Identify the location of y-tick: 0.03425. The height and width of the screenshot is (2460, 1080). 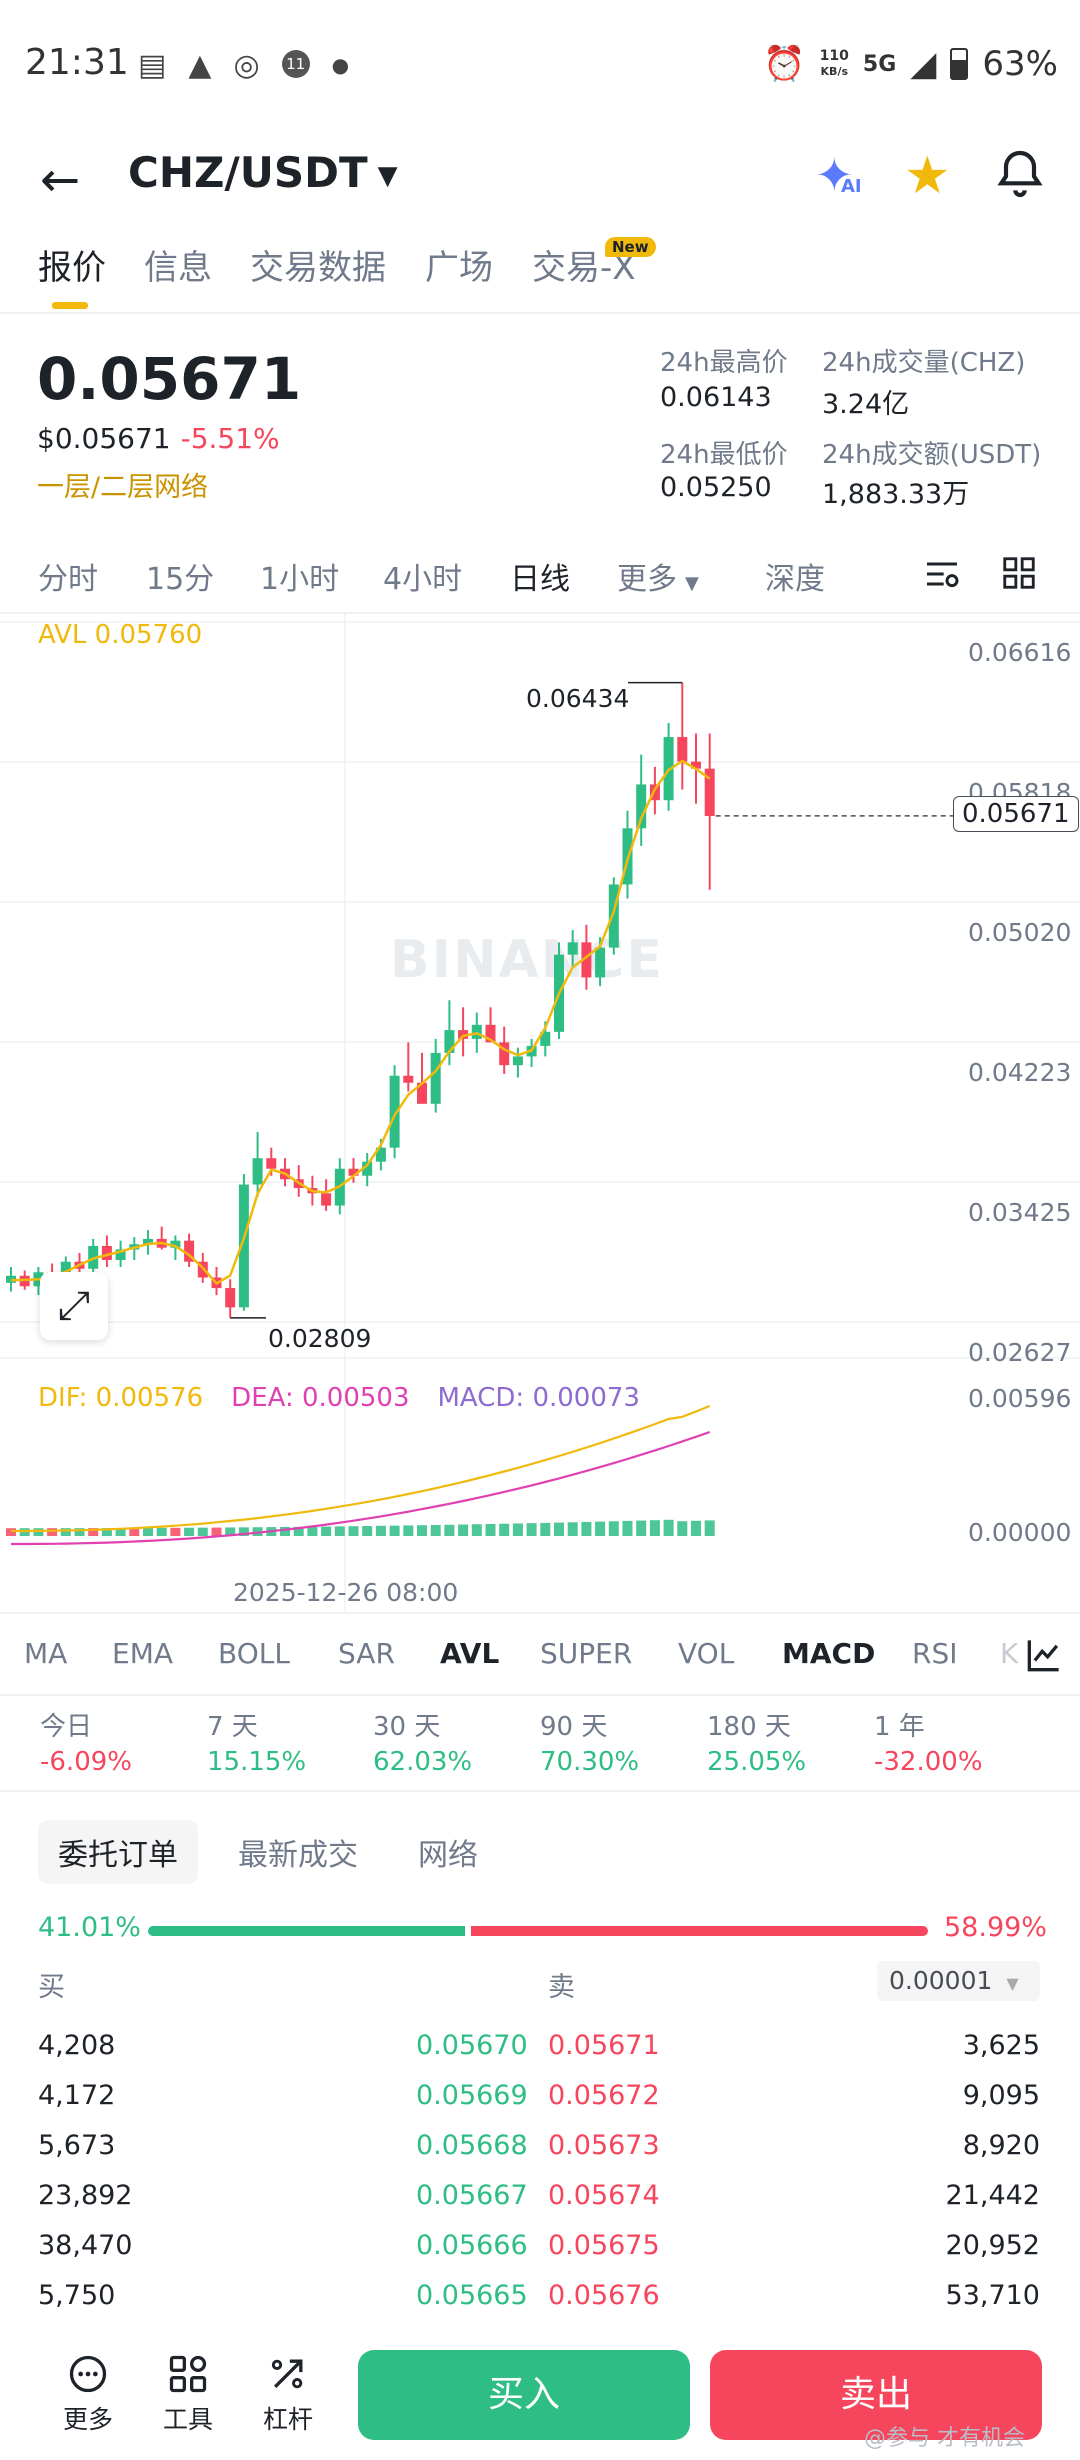
(1020, 1212).